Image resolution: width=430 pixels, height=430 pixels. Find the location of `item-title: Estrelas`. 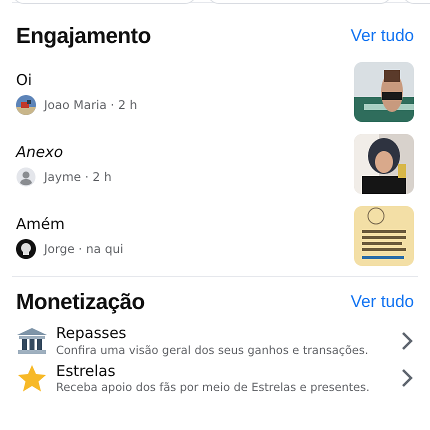

item-title: Estrelas is located at coordinates (224, 372).